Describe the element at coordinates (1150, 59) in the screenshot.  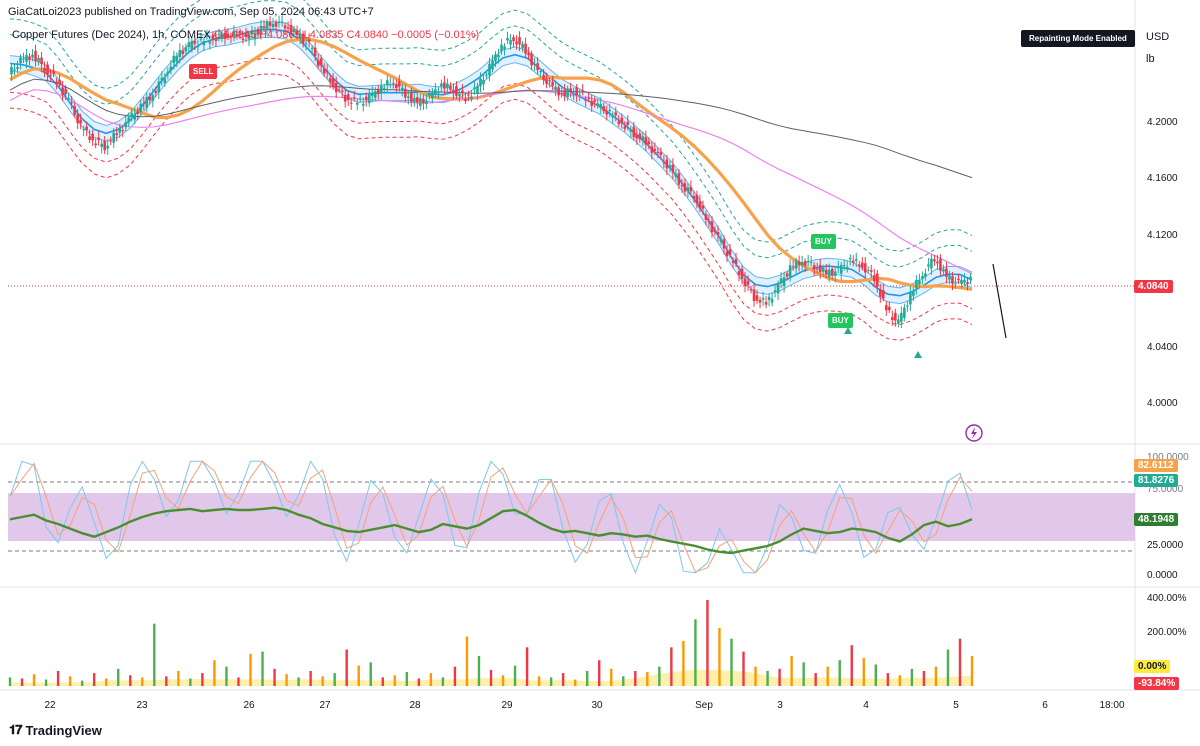
I see `unit-label: lb` at that location.